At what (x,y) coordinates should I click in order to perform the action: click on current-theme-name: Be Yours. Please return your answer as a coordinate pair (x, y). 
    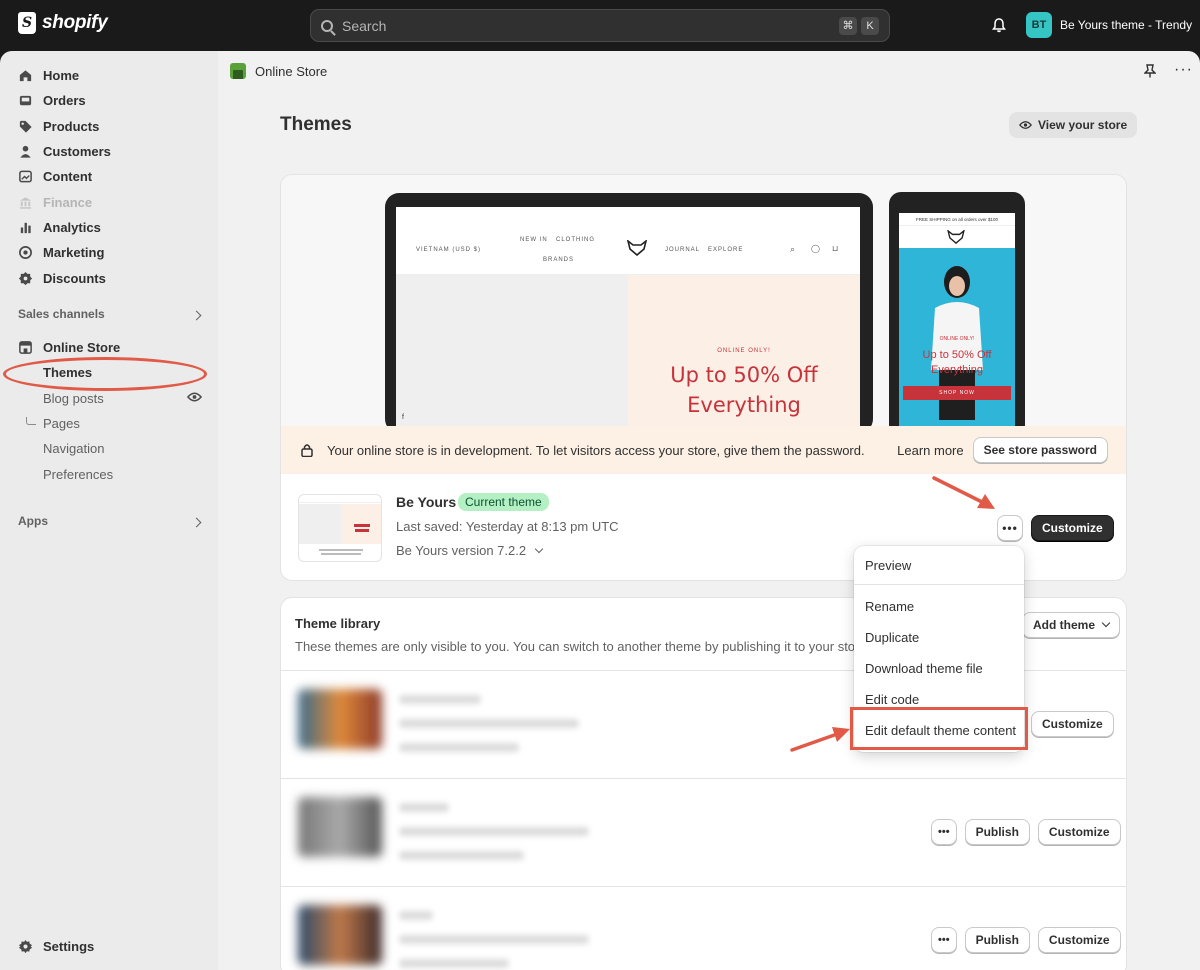
    Looking at the image, I should click on (426, 502).